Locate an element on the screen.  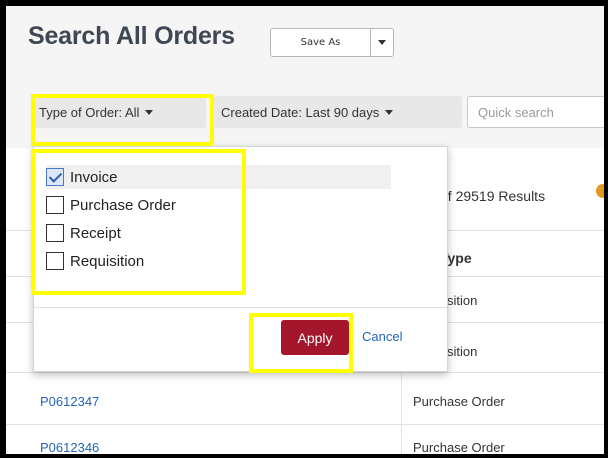
created-date-label: Created Date: Last 90 days is located at coordinates (300, 112).